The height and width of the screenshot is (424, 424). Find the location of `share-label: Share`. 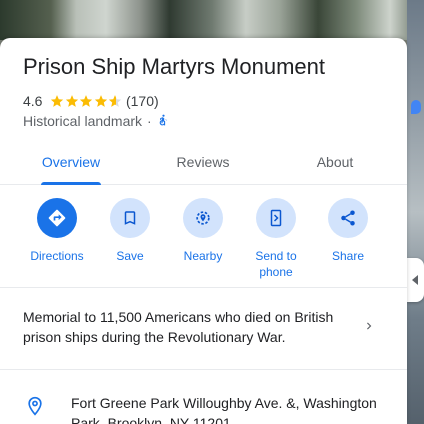

share-label: Share is located at coordinates (348, 256).